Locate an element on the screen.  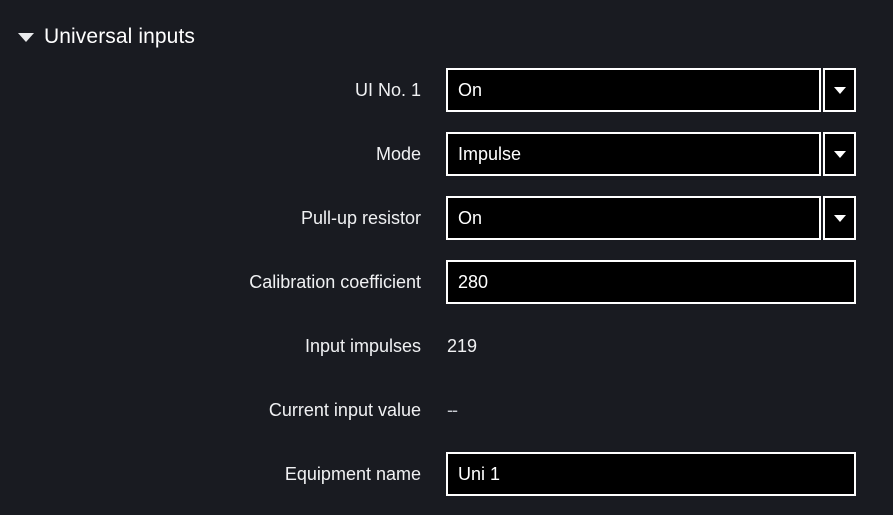
dropdown-button-mode is located at coordinates (839, 154).